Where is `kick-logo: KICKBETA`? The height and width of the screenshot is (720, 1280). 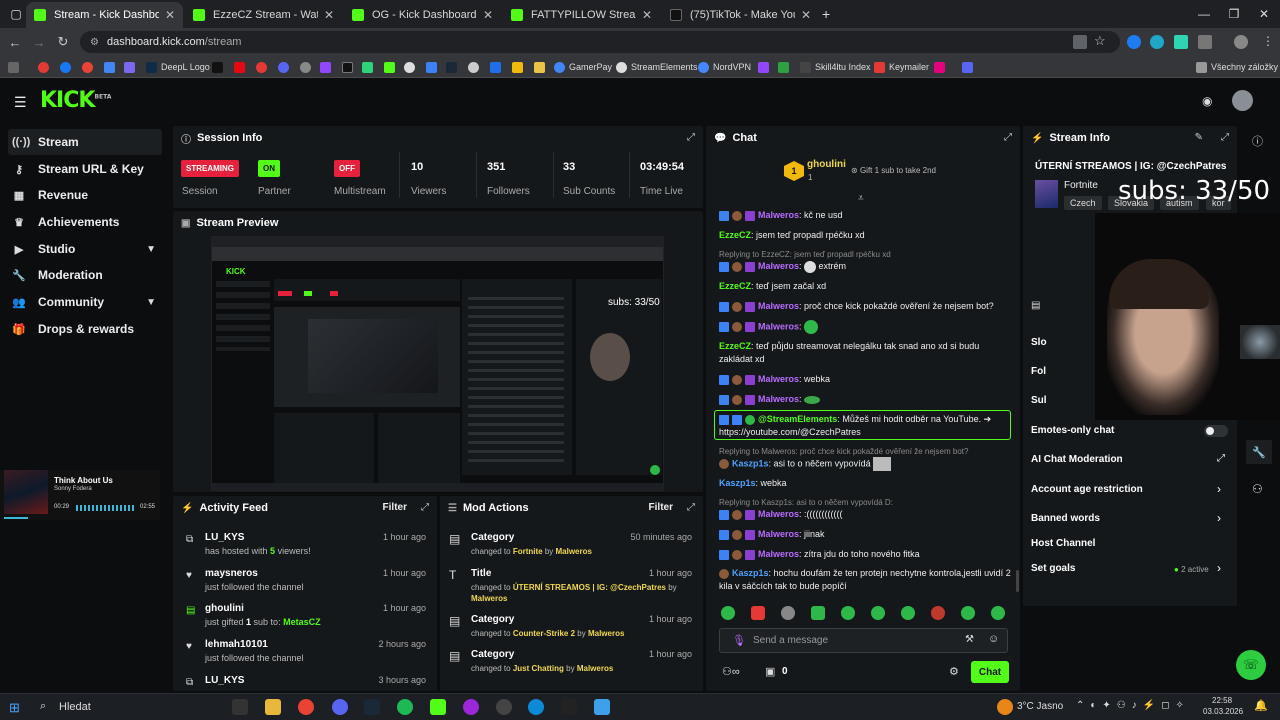 kick-logo: KICKBETA is located at coordinates (75, 100).